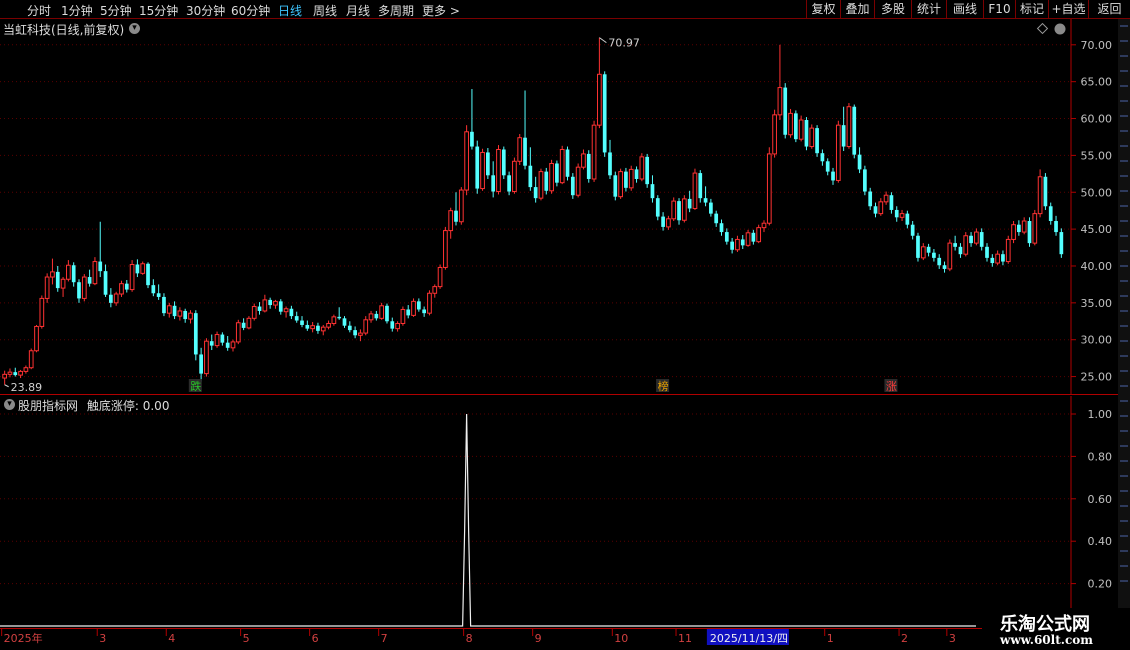  I want to click on timeframe-tab: 15分钟, so click(158, 10).